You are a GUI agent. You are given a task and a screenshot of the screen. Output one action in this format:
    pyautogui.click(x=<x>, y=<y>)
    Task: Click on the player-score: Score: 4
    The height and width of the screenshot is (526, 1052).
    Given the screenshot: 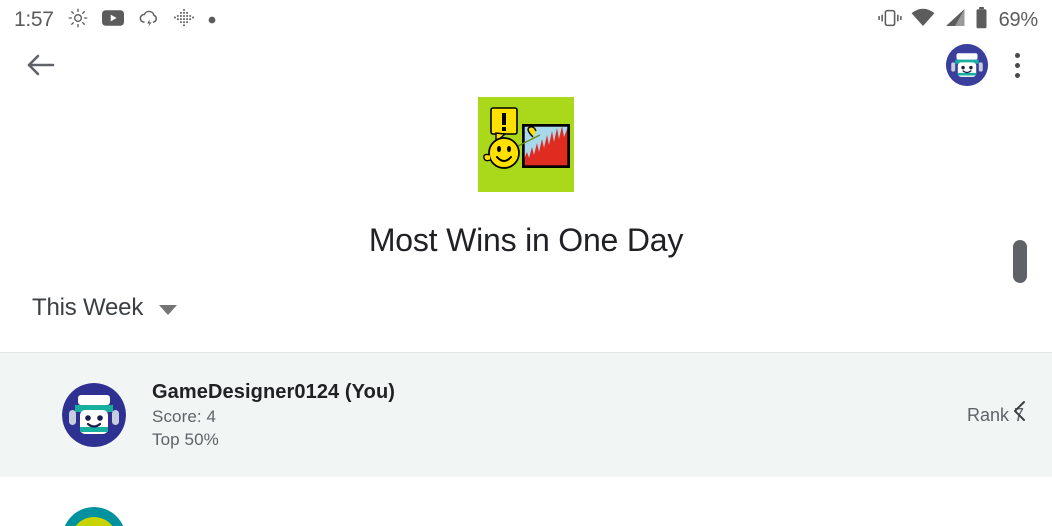 What is the action you would take?
    pyautogui.click(x=184, y=416)
    